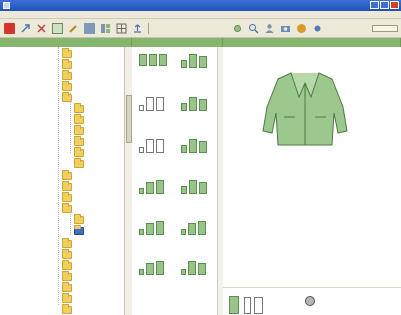 The image size is (401, 315). What do you see at coordinates (200, 5) in the screenshot?
I see `title-bar` at bounding box center [200, 5].